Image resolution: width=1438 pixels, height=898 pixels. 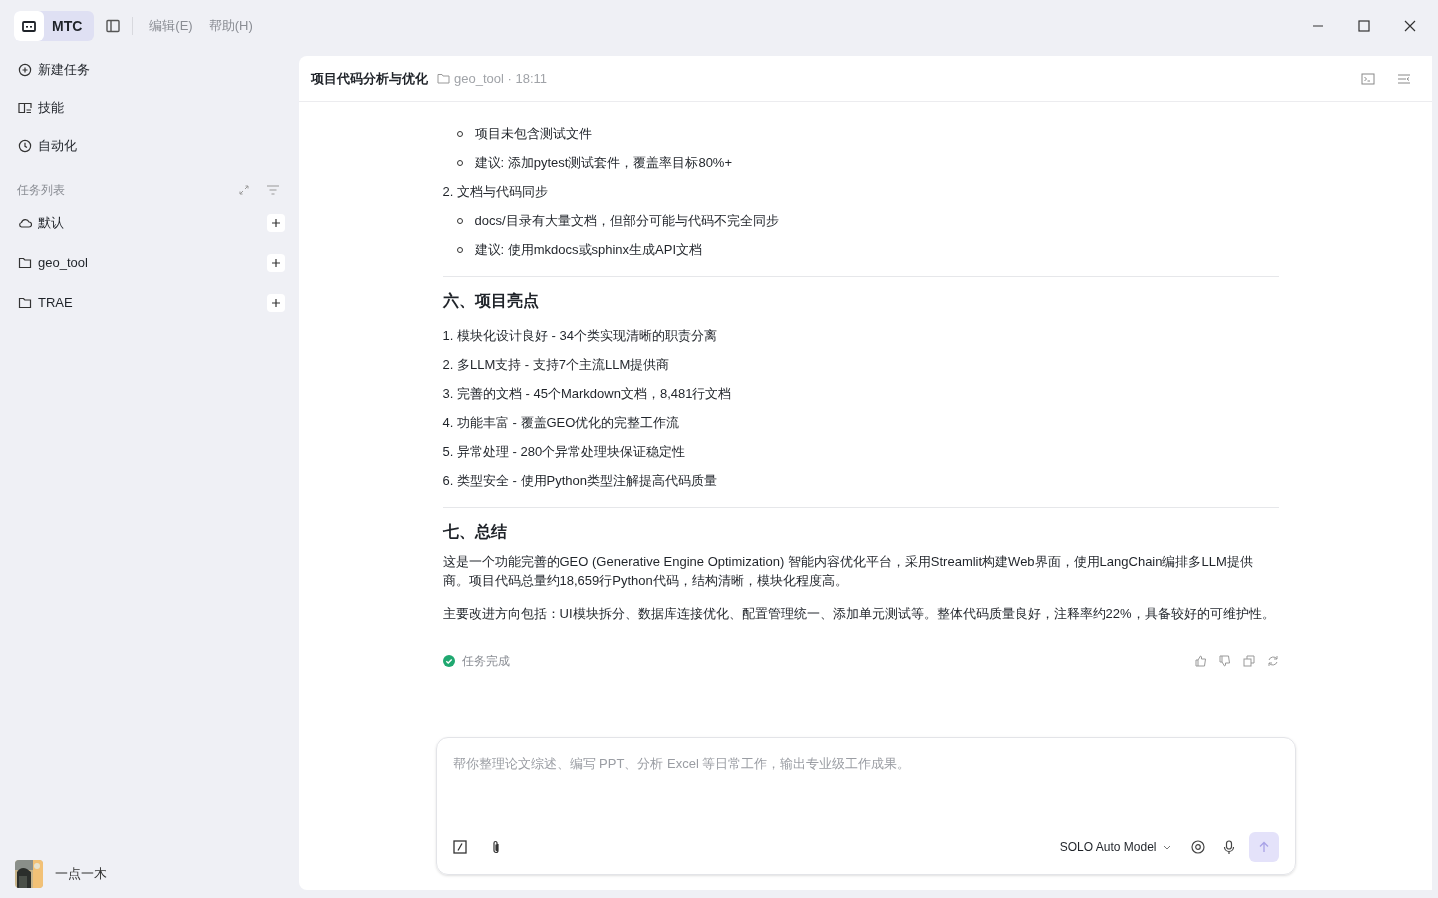 What do you see at coordinates (603, 162) in the screenshot?
I see `list-item: 建议: 添加pytest测试套件，覆盖率目标80%+` at bounding box center [603, 162].